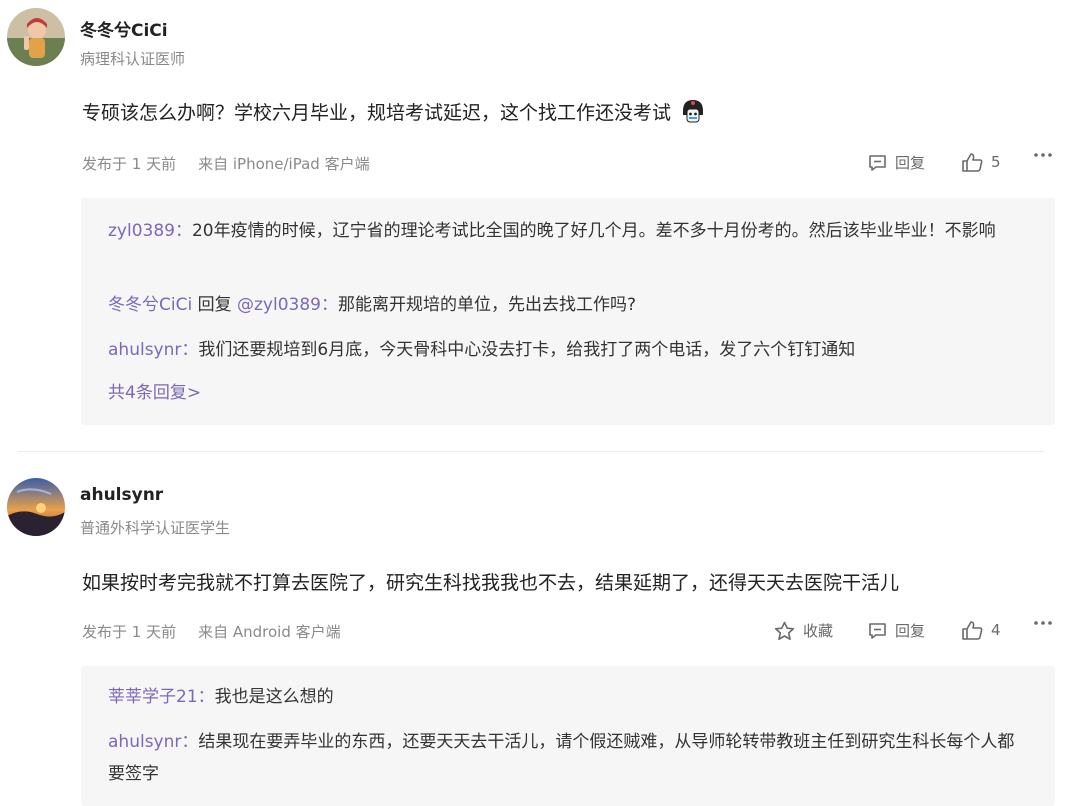  What do you see at coordinates (527, 350) in the screenshot?
I see `reply-text: 我们还要规培到6月底，今天骨科中心没去打卡，给我打了两个电话，发了六个钉钉通知` at bounding box center [527, 350].